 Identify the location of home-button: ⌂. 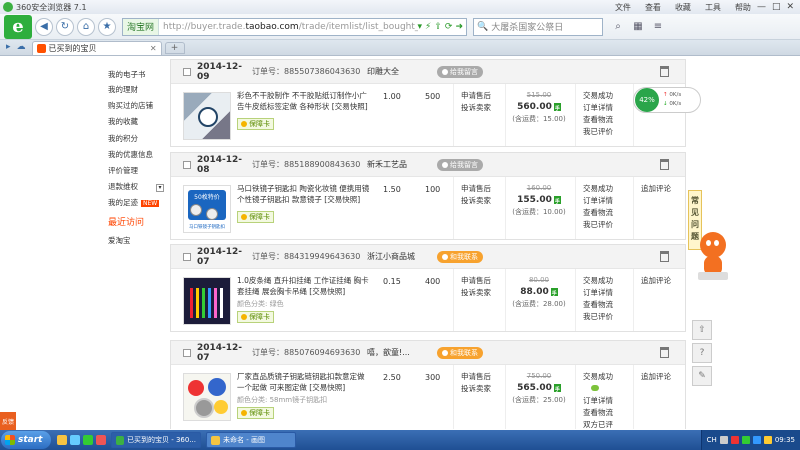
(86, 26).